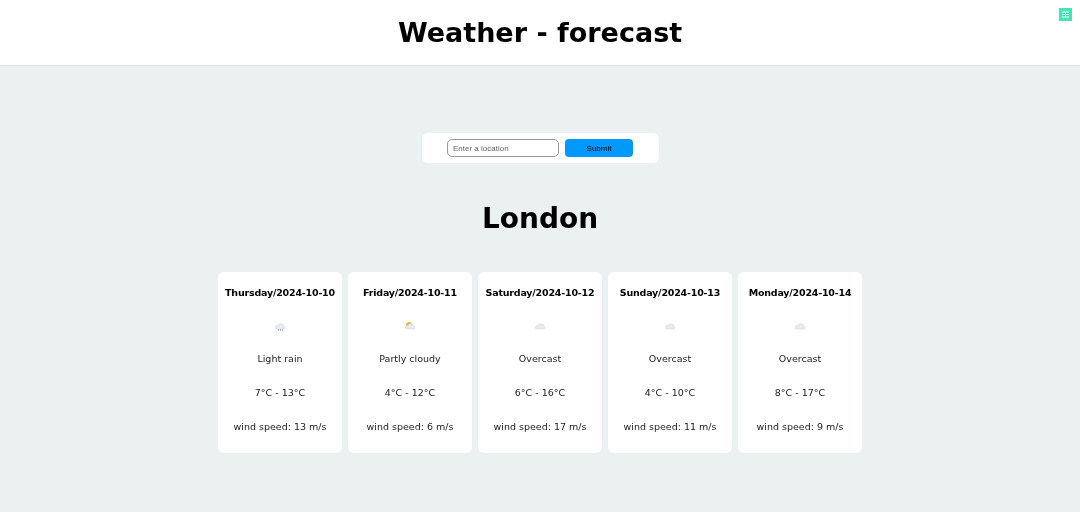  Describe the element at coordinates (410, 426) in the screenshot. I see `wind-speed: wind speed: 6 m/s` at that location.